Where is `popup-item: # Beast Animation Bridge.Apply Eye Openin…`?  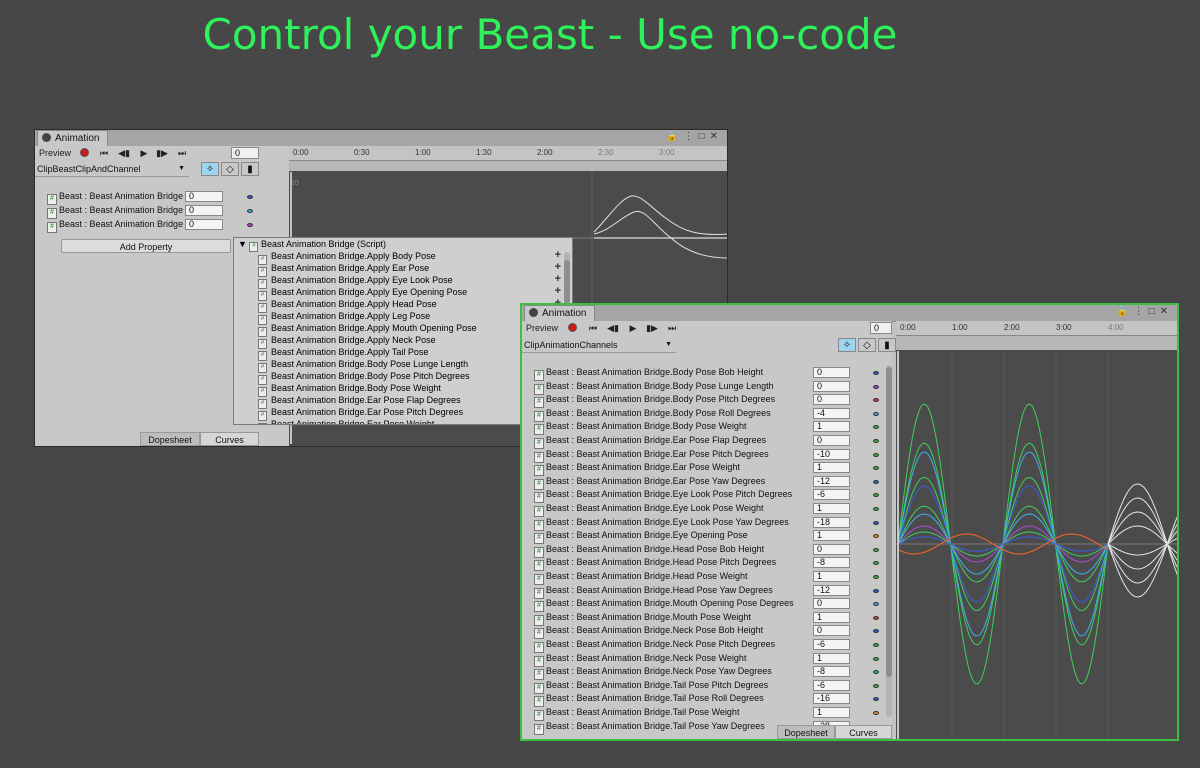 popup-item: # Beast Animation Bridge.Apply Eye Openin… is located at coordinates (362, 293).